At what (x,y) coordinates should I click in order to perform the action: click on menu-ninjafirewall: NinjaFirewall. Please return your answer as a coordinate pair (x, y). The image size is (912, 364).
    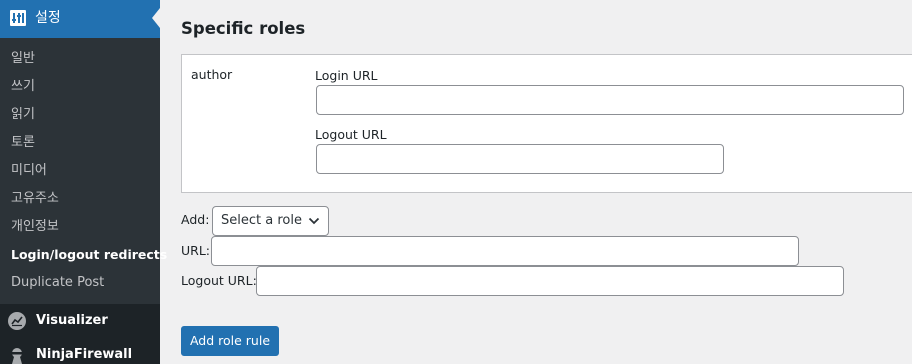
    Looking at the image, I should click on (80, 352).